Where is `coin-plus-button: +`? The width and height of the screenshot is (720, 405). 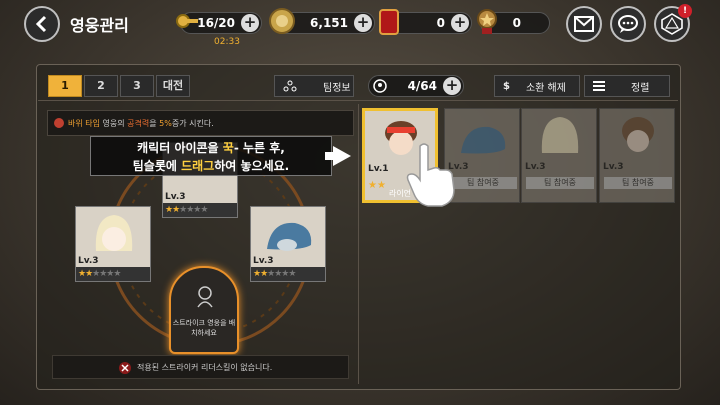 coin-plus-button: + is located at coordinates (363, 23).